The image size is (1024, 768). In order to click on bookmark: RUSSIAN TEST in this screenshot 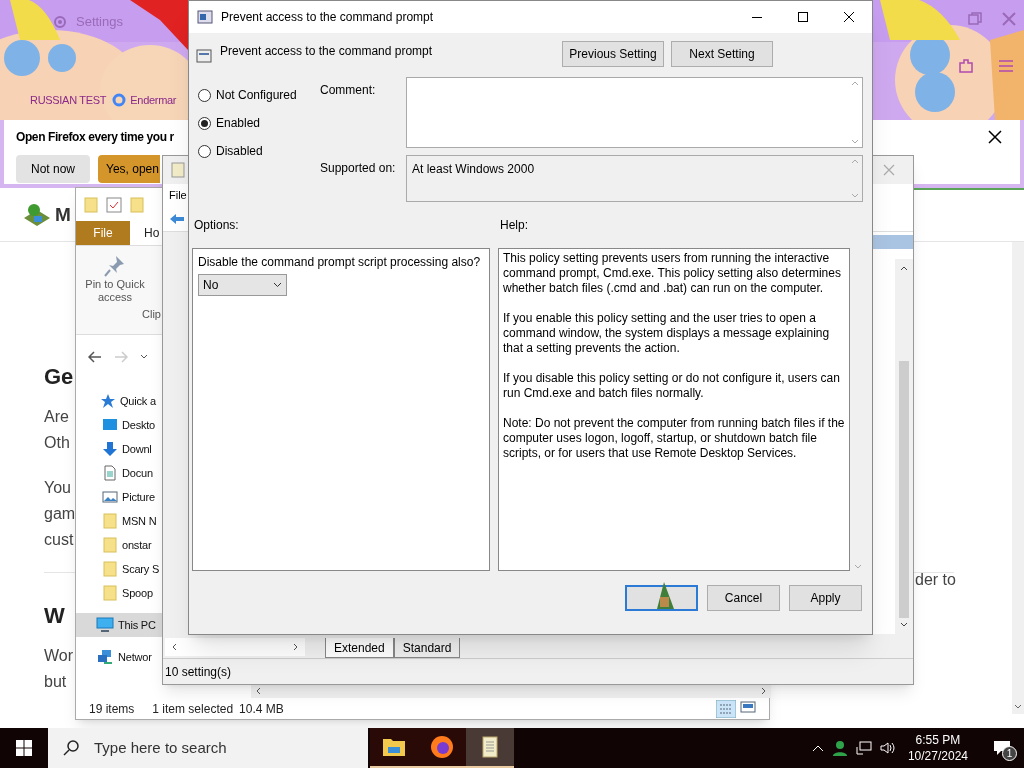, I will do `click(68, 100)`.